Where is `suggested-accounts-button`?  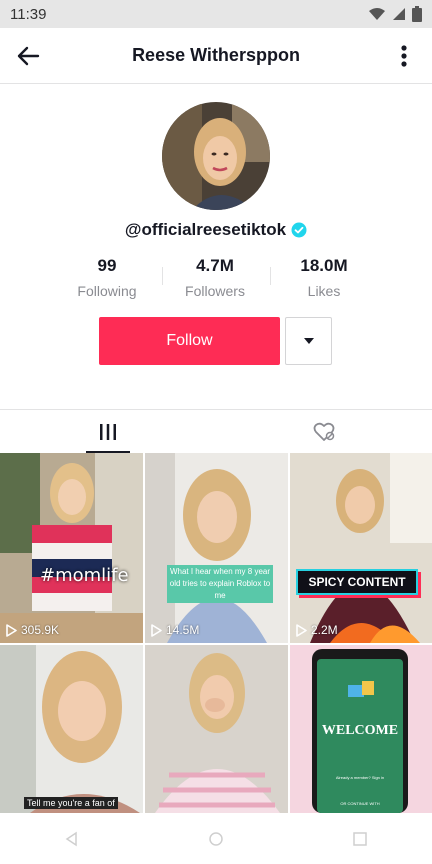
suggested-accounts-button is located at coordinates (308, 341).